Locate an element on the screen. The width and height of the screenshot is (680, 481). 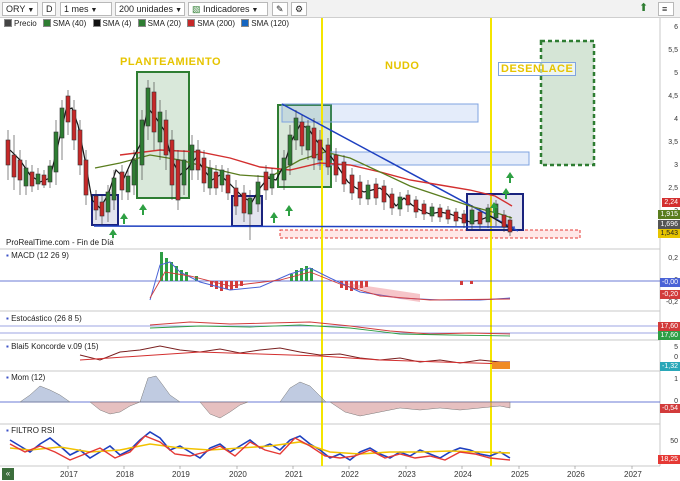
x-axis-label: 2020 is located at coordinates (238, 474).